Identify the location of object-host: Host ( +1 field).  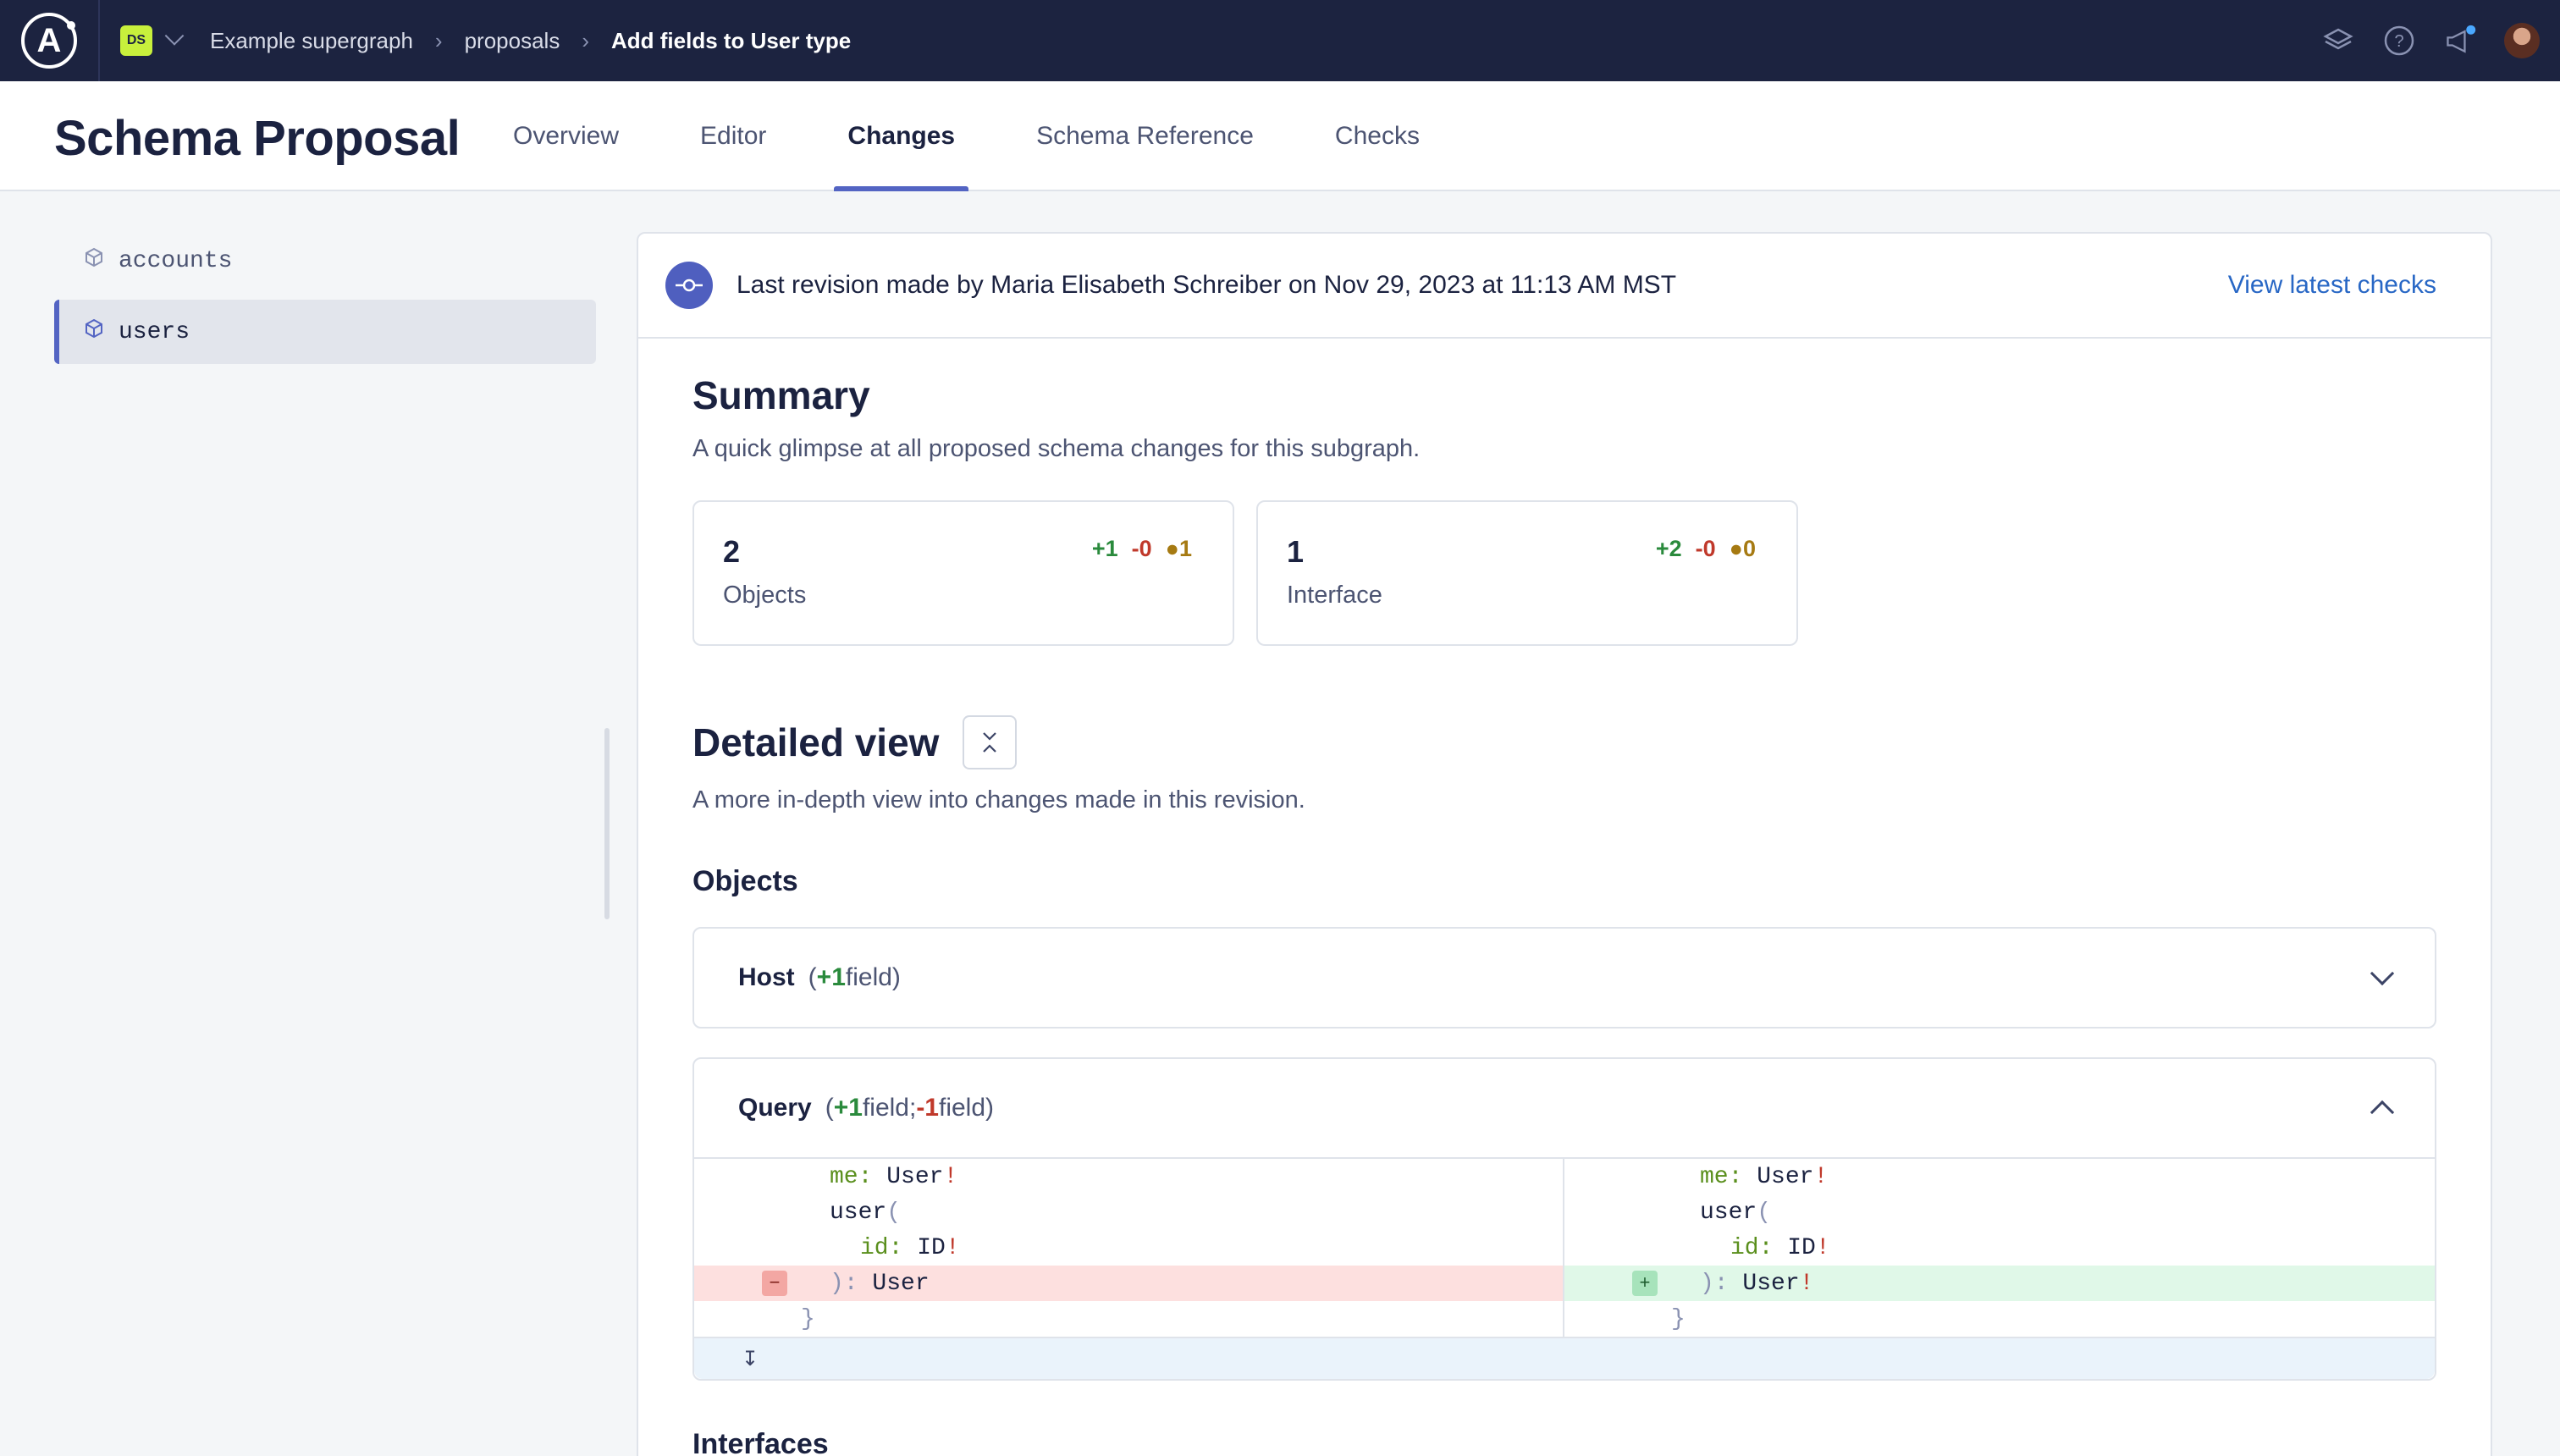
(1564, 978).